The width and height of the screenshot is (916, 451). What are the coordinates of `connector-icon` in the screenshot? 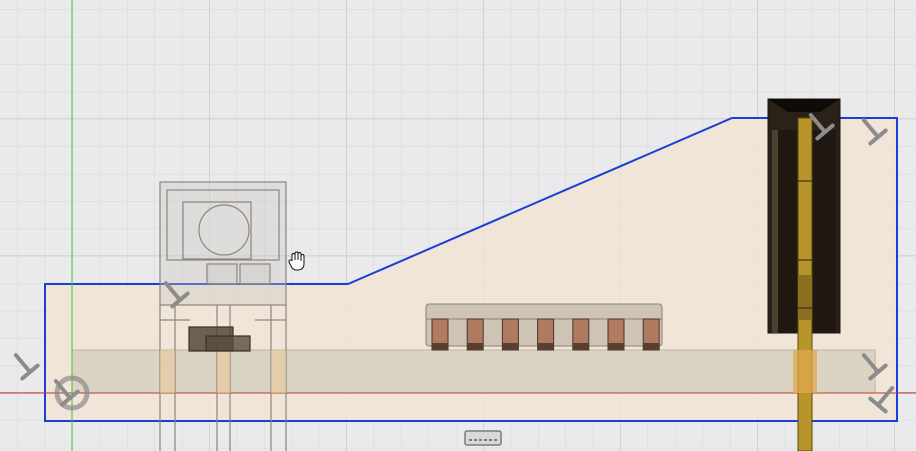 It's located at (483, 438).